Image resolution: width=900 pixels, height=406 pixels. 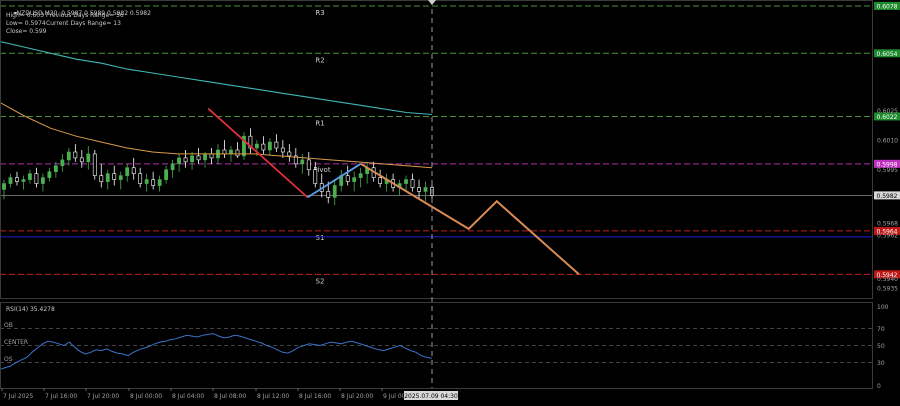 What do you see at coordinates (432, 2) in the screenshot?
I see `time-cursor-marker-icon` at bounding box center [432, 2].